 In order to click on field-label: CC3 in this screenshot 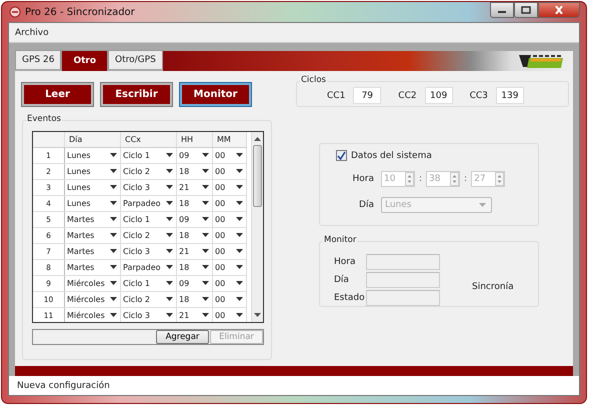, I will do `click(479, 95)`.